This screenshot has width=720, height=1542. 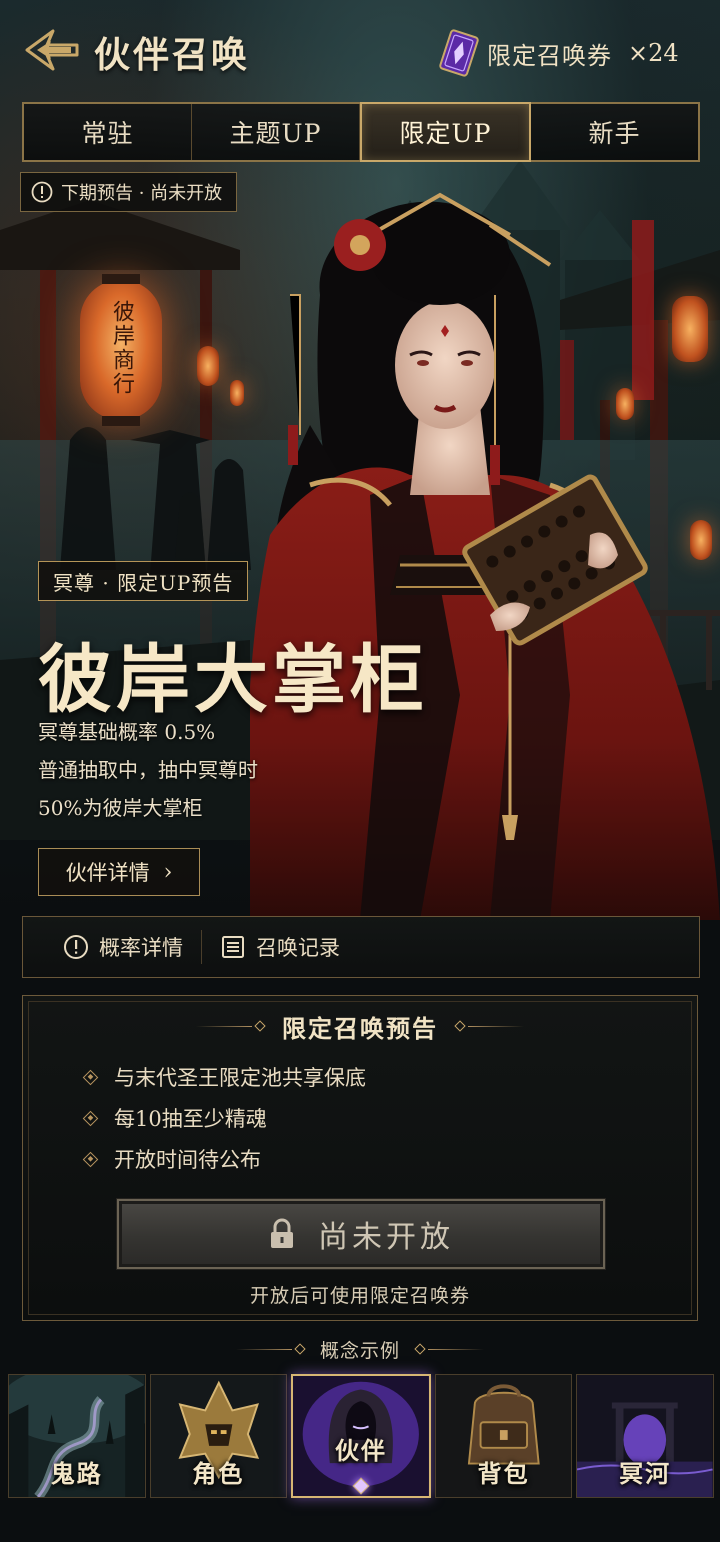 I want to click on bottom-nav: 鬼路 角色 伙伴 背包 冥河, so click(x=361, y=1436).